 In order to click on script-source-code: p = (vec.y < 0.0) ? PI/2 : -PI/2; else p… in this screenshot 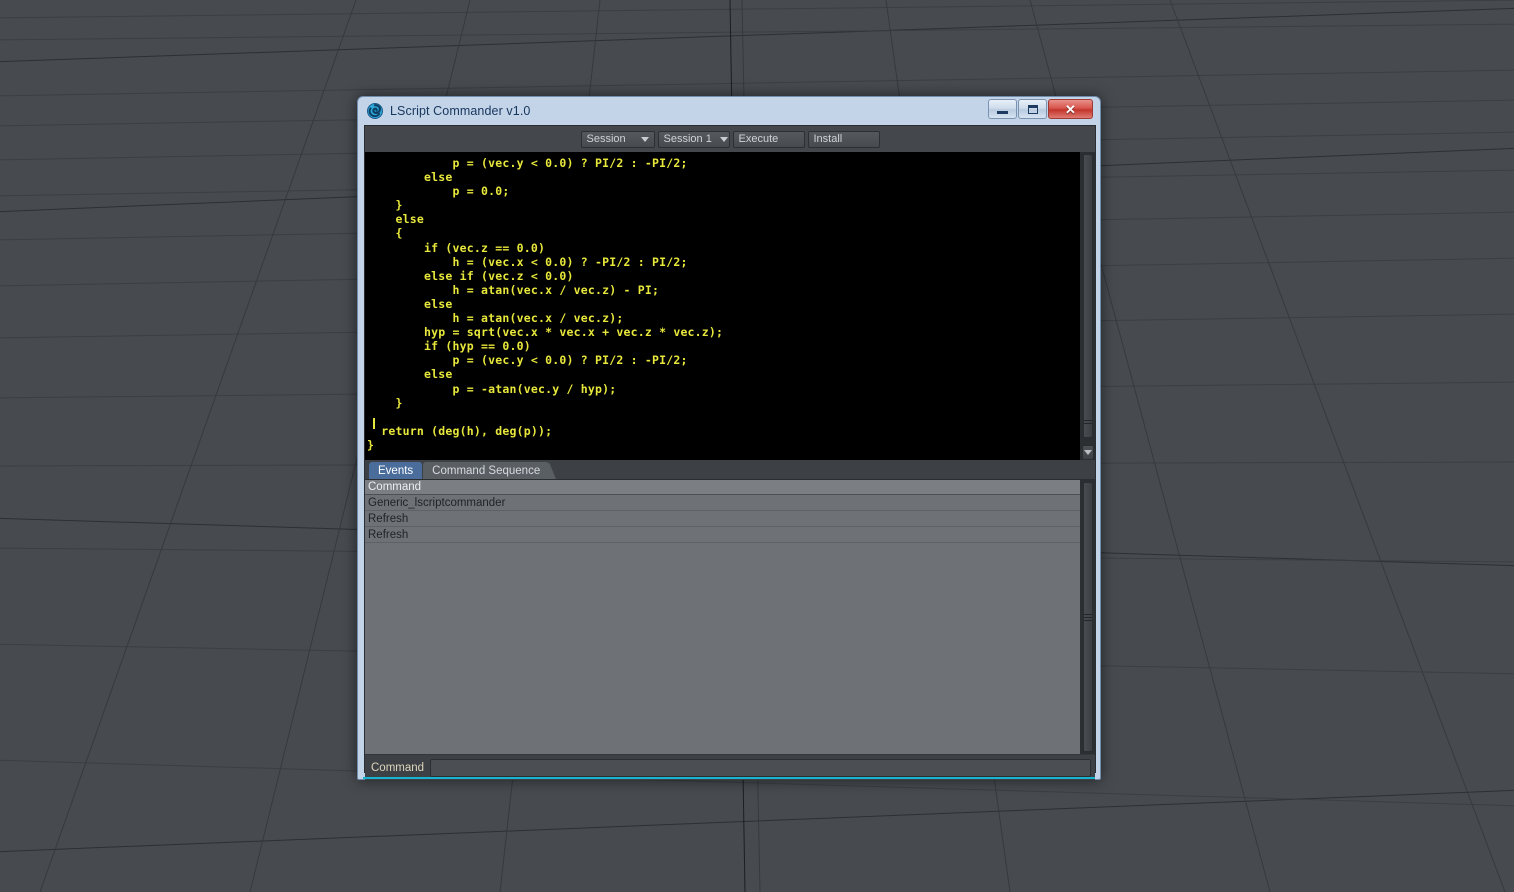, I will do `click(545, 304)`.